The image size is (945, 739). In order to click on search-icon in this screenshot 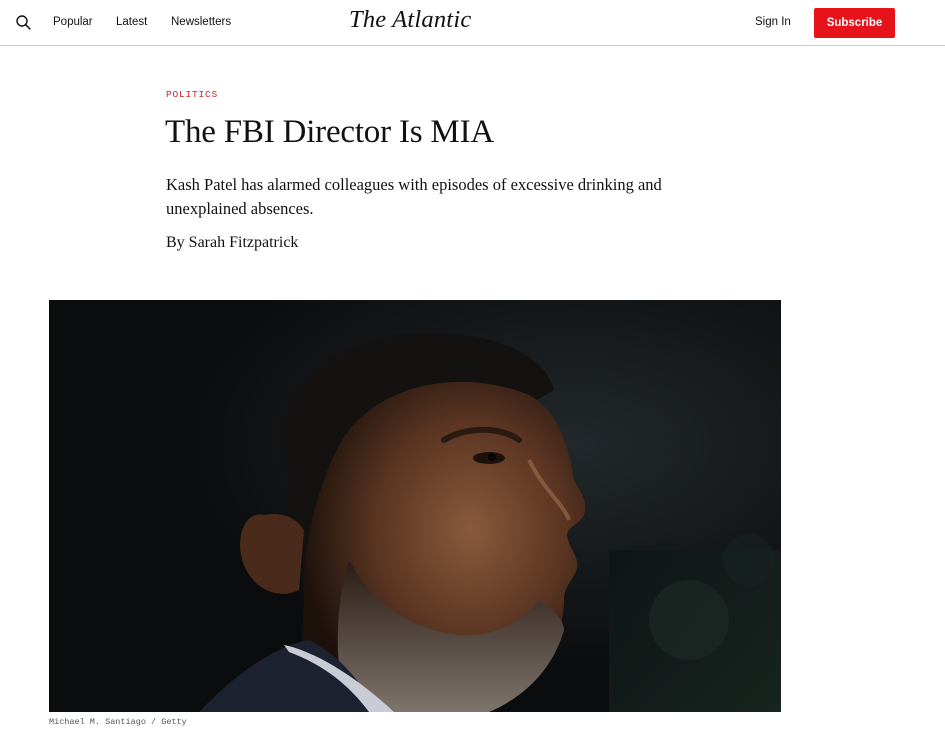, I will do `click(24, 23)`.